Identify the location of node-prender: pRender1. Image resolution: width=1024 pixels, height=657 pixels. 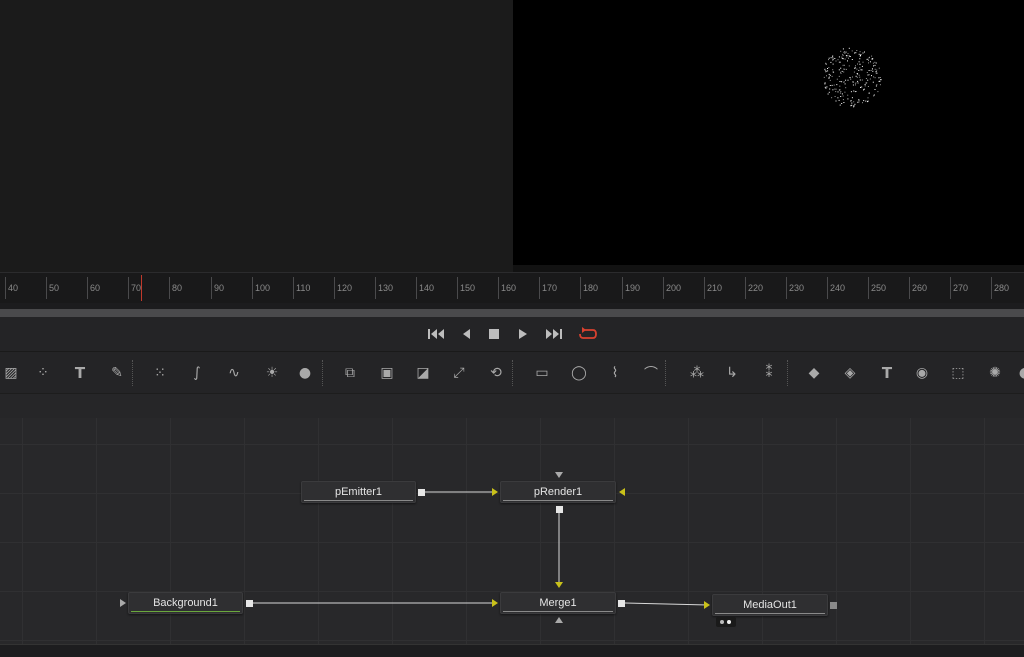
(558, 492).